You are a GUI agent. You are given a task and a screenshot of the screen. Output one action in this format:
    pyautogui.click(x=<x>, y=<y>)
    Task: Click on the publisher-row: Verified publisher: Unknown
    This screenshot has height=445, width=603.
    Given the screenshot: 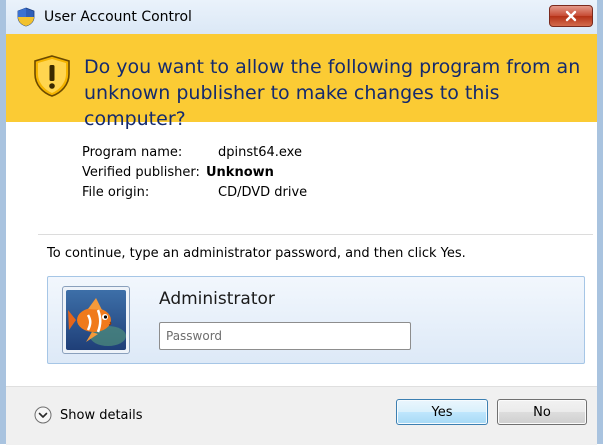 What is the action you would take?
    pyautogui.click(x=194, y=173)
    